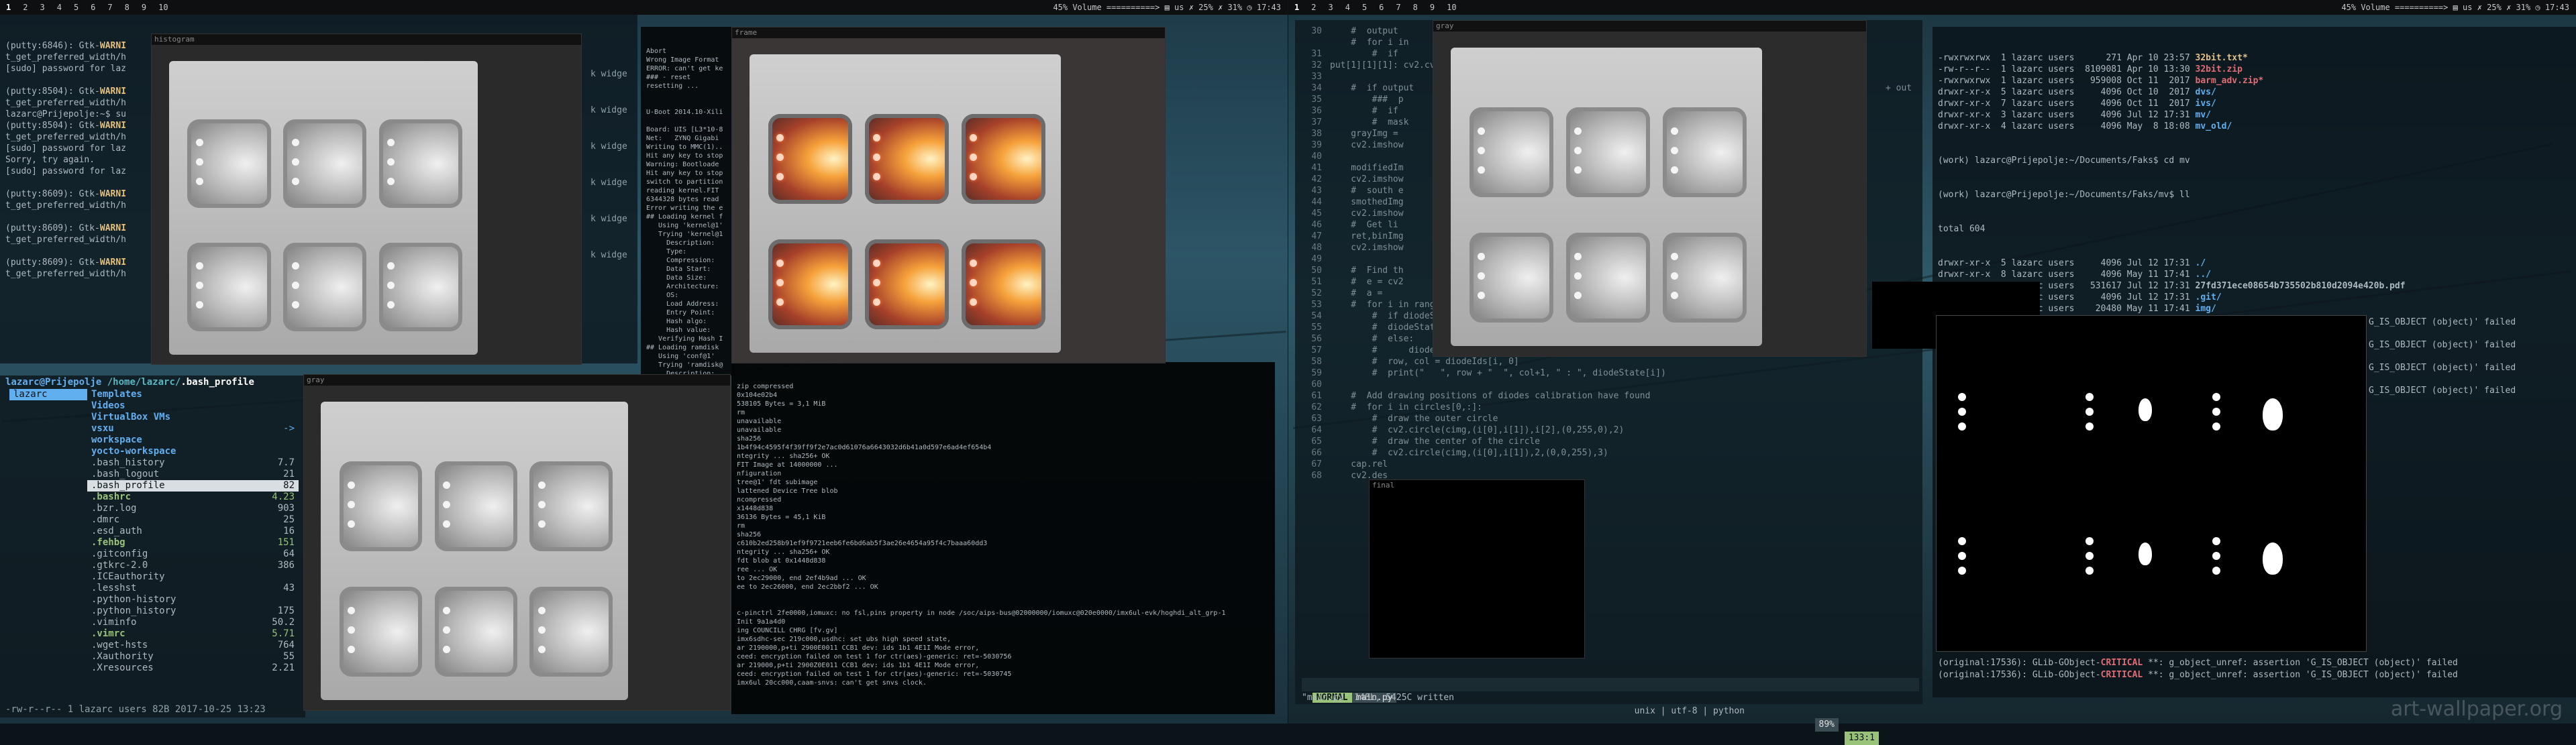 Image resolution: width=2576 pixels, height=745 pixels. What do you see at coordinates (684, 225) in the screenshot?
I see `log-line: Using 'kernel@1'` at bounding box center [684, 225].